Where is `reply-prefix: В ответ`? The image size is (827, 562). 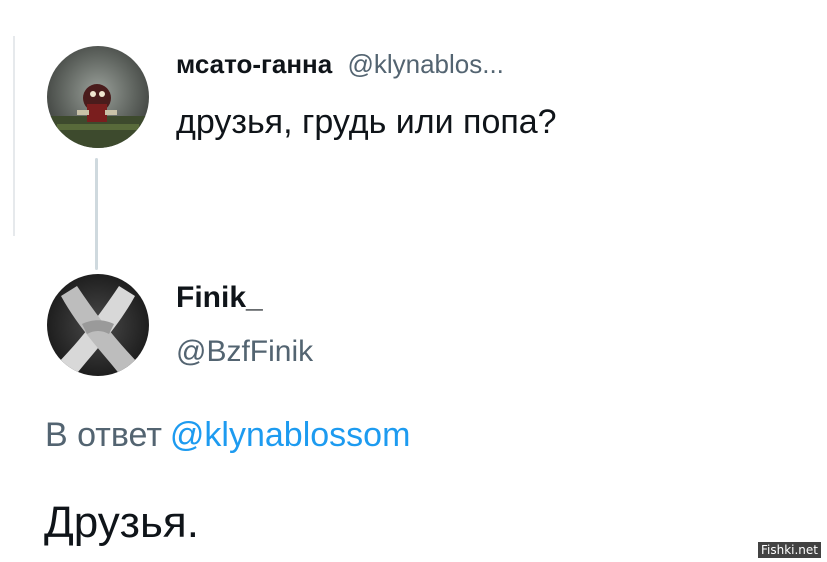 reply-prefix: В ответ is located at coordinates (103, 435).